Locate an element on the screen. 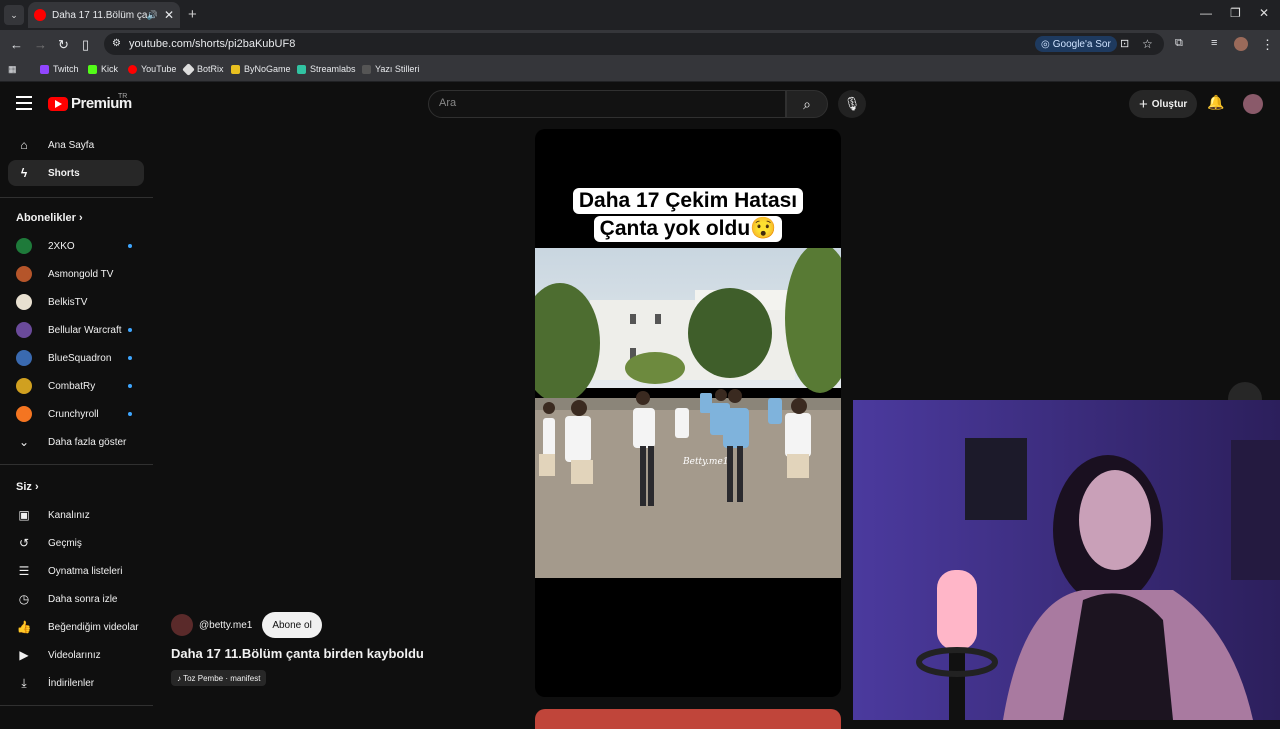  show-more-button: ⌄ Daha fazla göster is located at coordinates (76, 442).